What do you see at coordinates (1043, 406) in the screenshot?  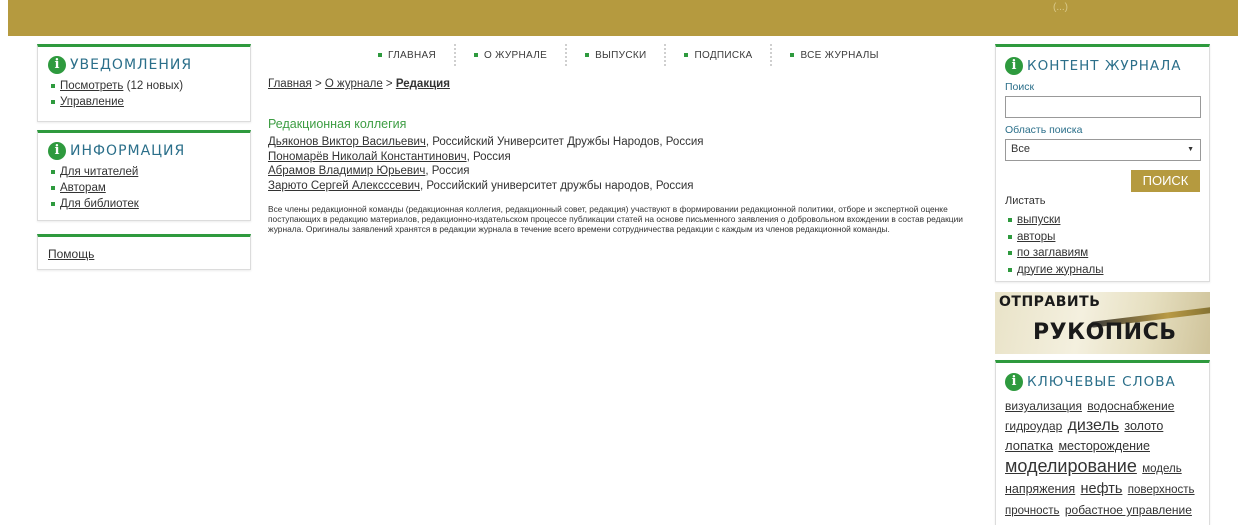 I see `keyword-tag: визуализация` at bounding box center [1043, 406].